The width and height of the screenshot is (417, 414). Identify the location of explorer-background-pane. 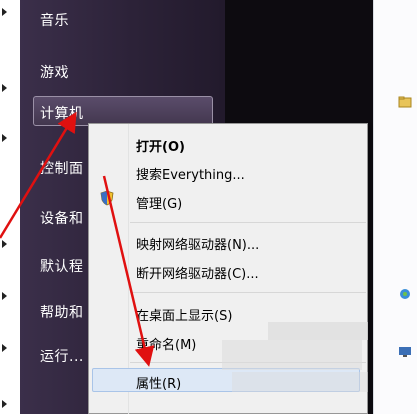
(395, 207).